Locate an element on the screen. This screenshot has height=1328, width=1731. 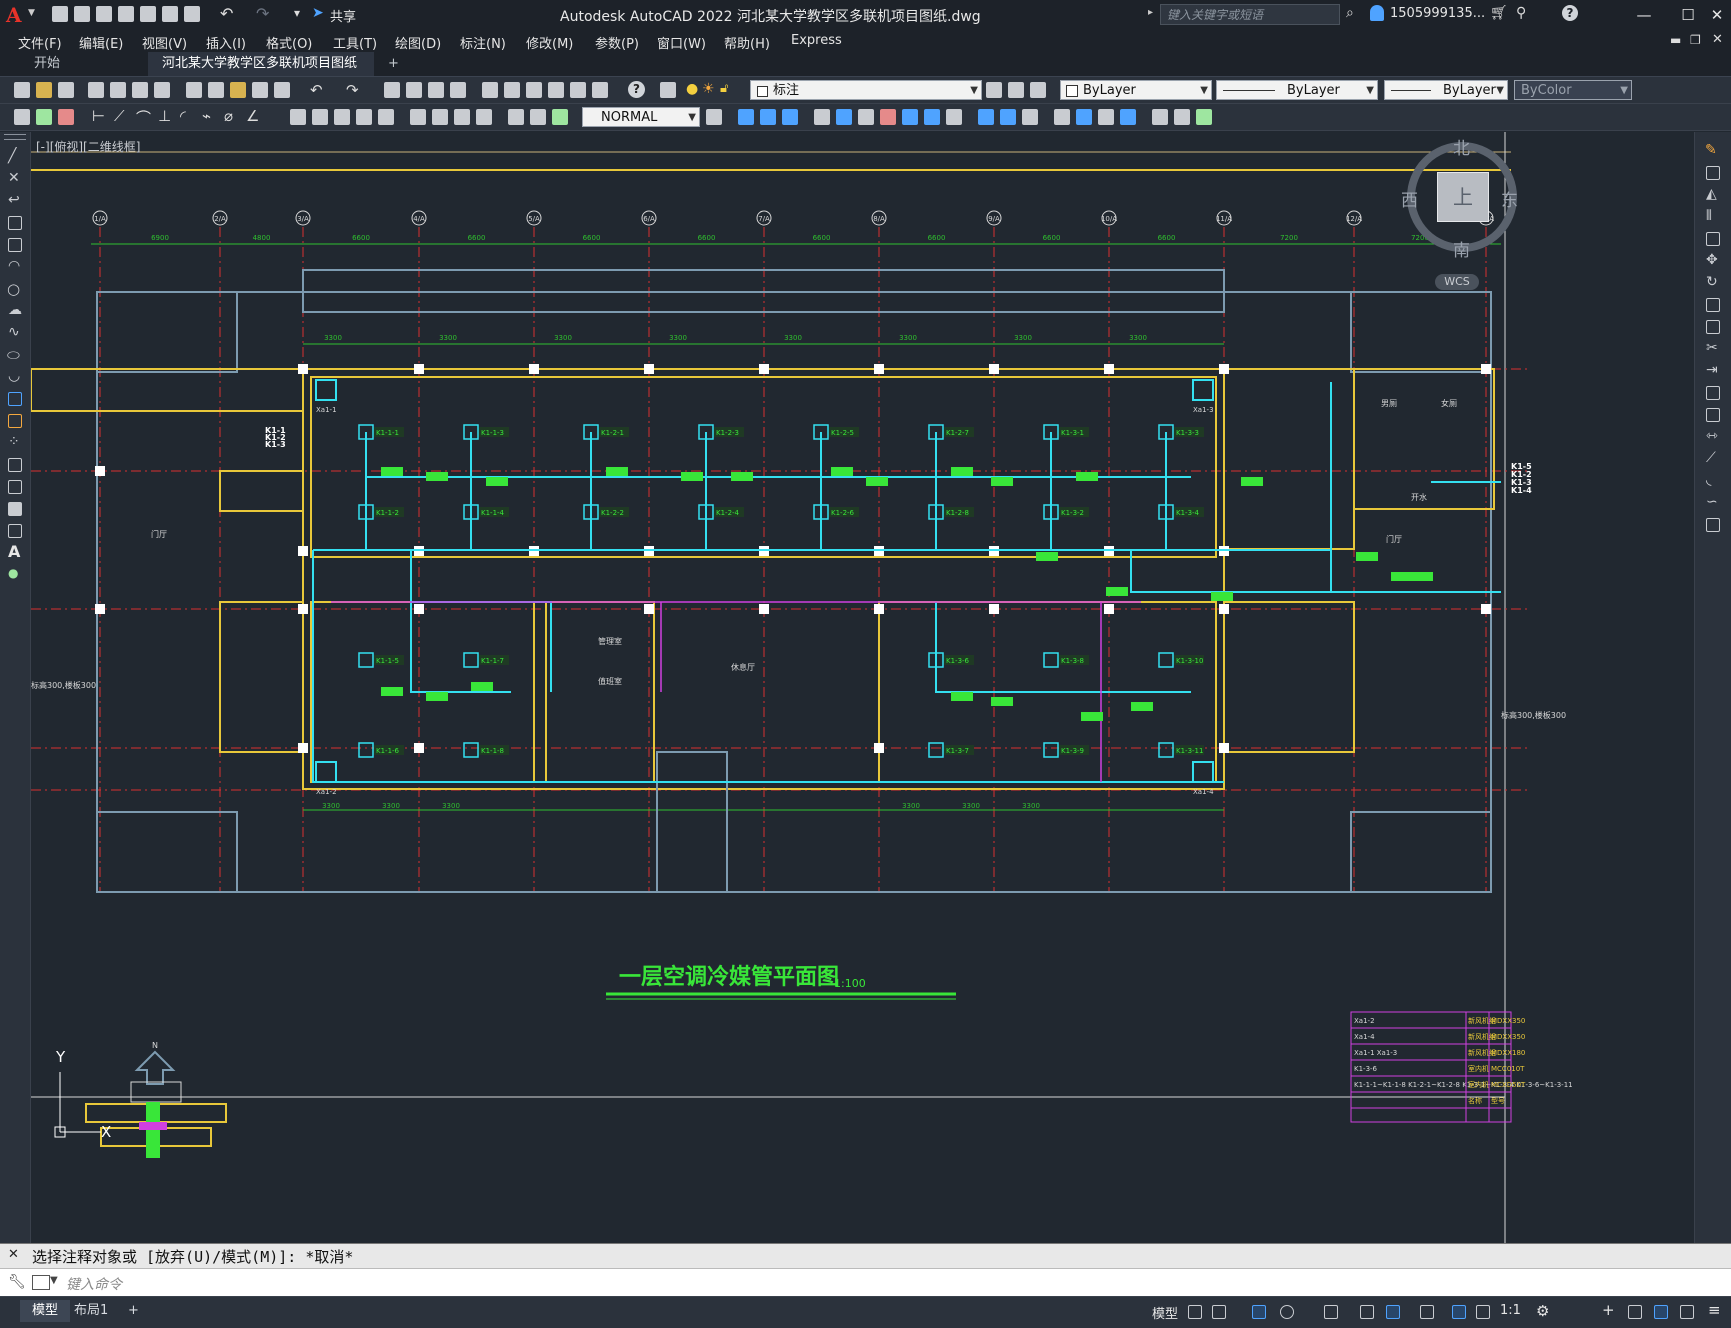
save-web-icon is located at coordinates (170, 14).